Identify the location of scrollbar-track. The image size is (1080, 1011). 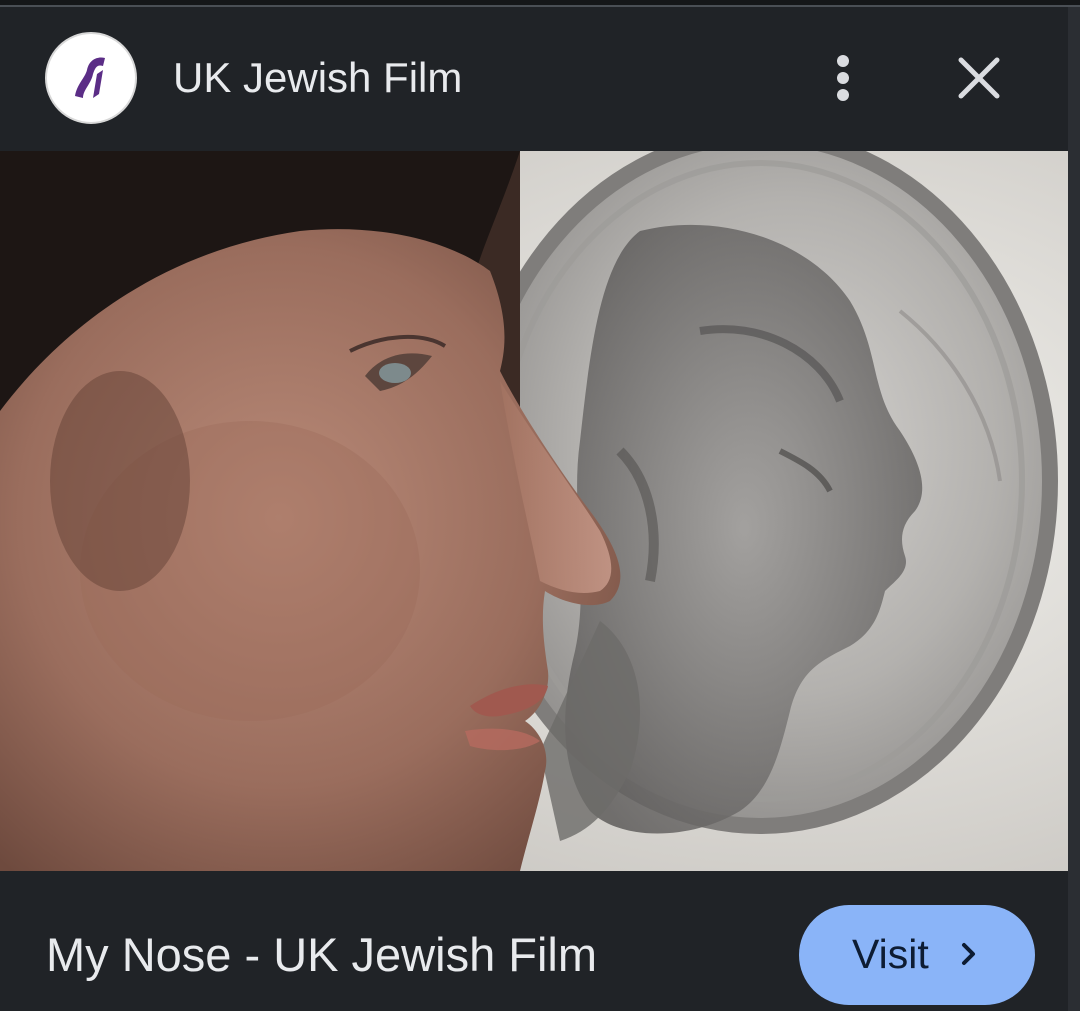
(1074, 509).